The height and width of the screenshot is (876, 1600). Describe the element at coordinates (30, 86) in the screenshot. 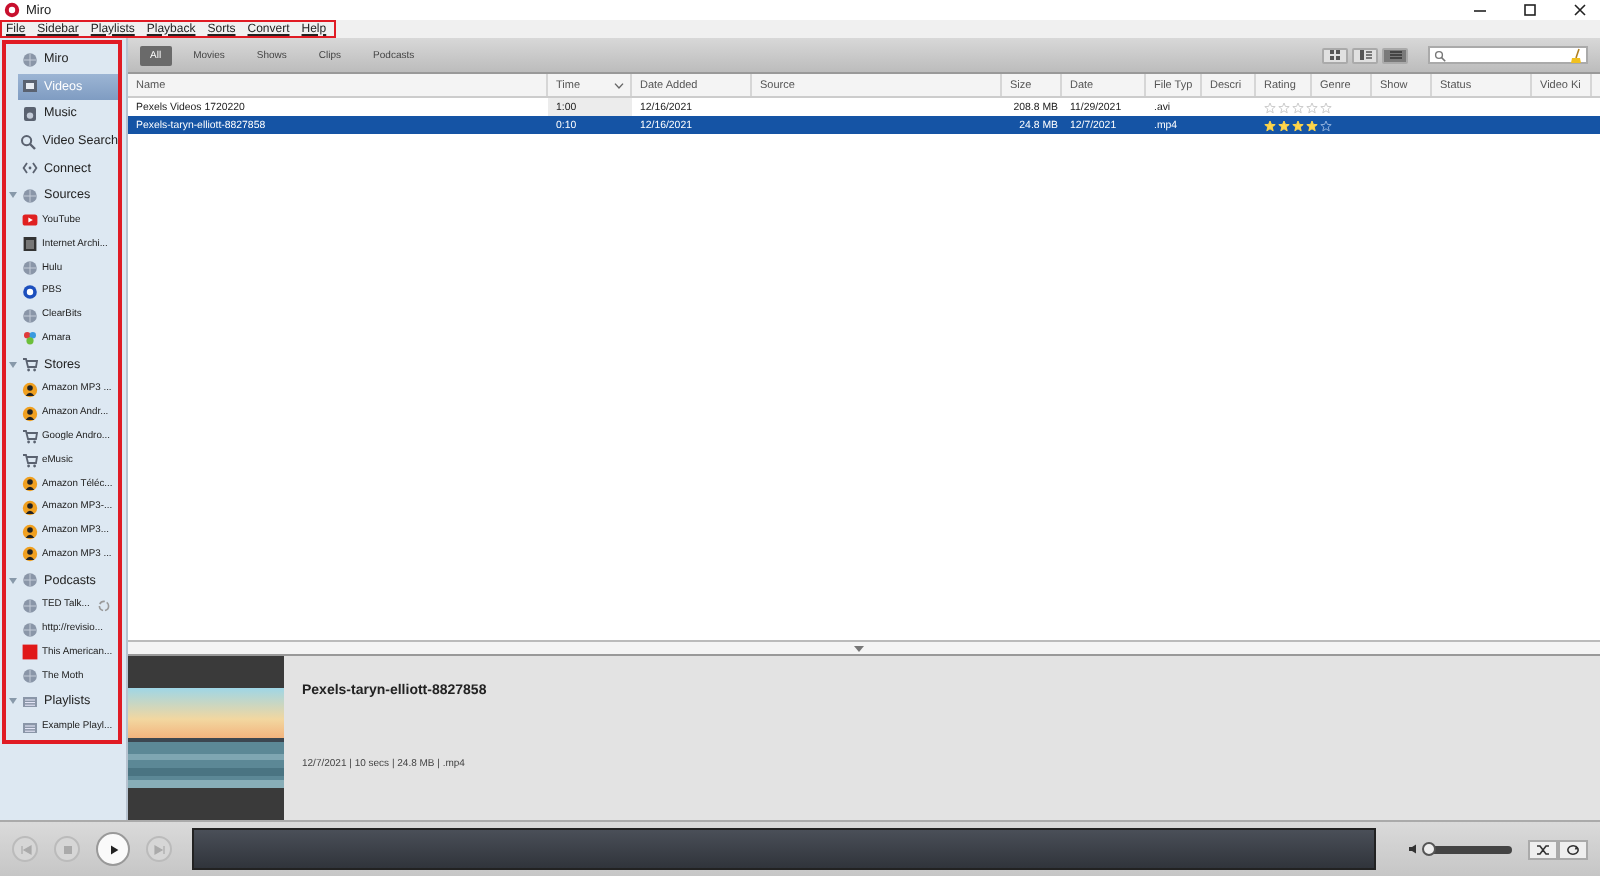

I see `film-icon` at that location.